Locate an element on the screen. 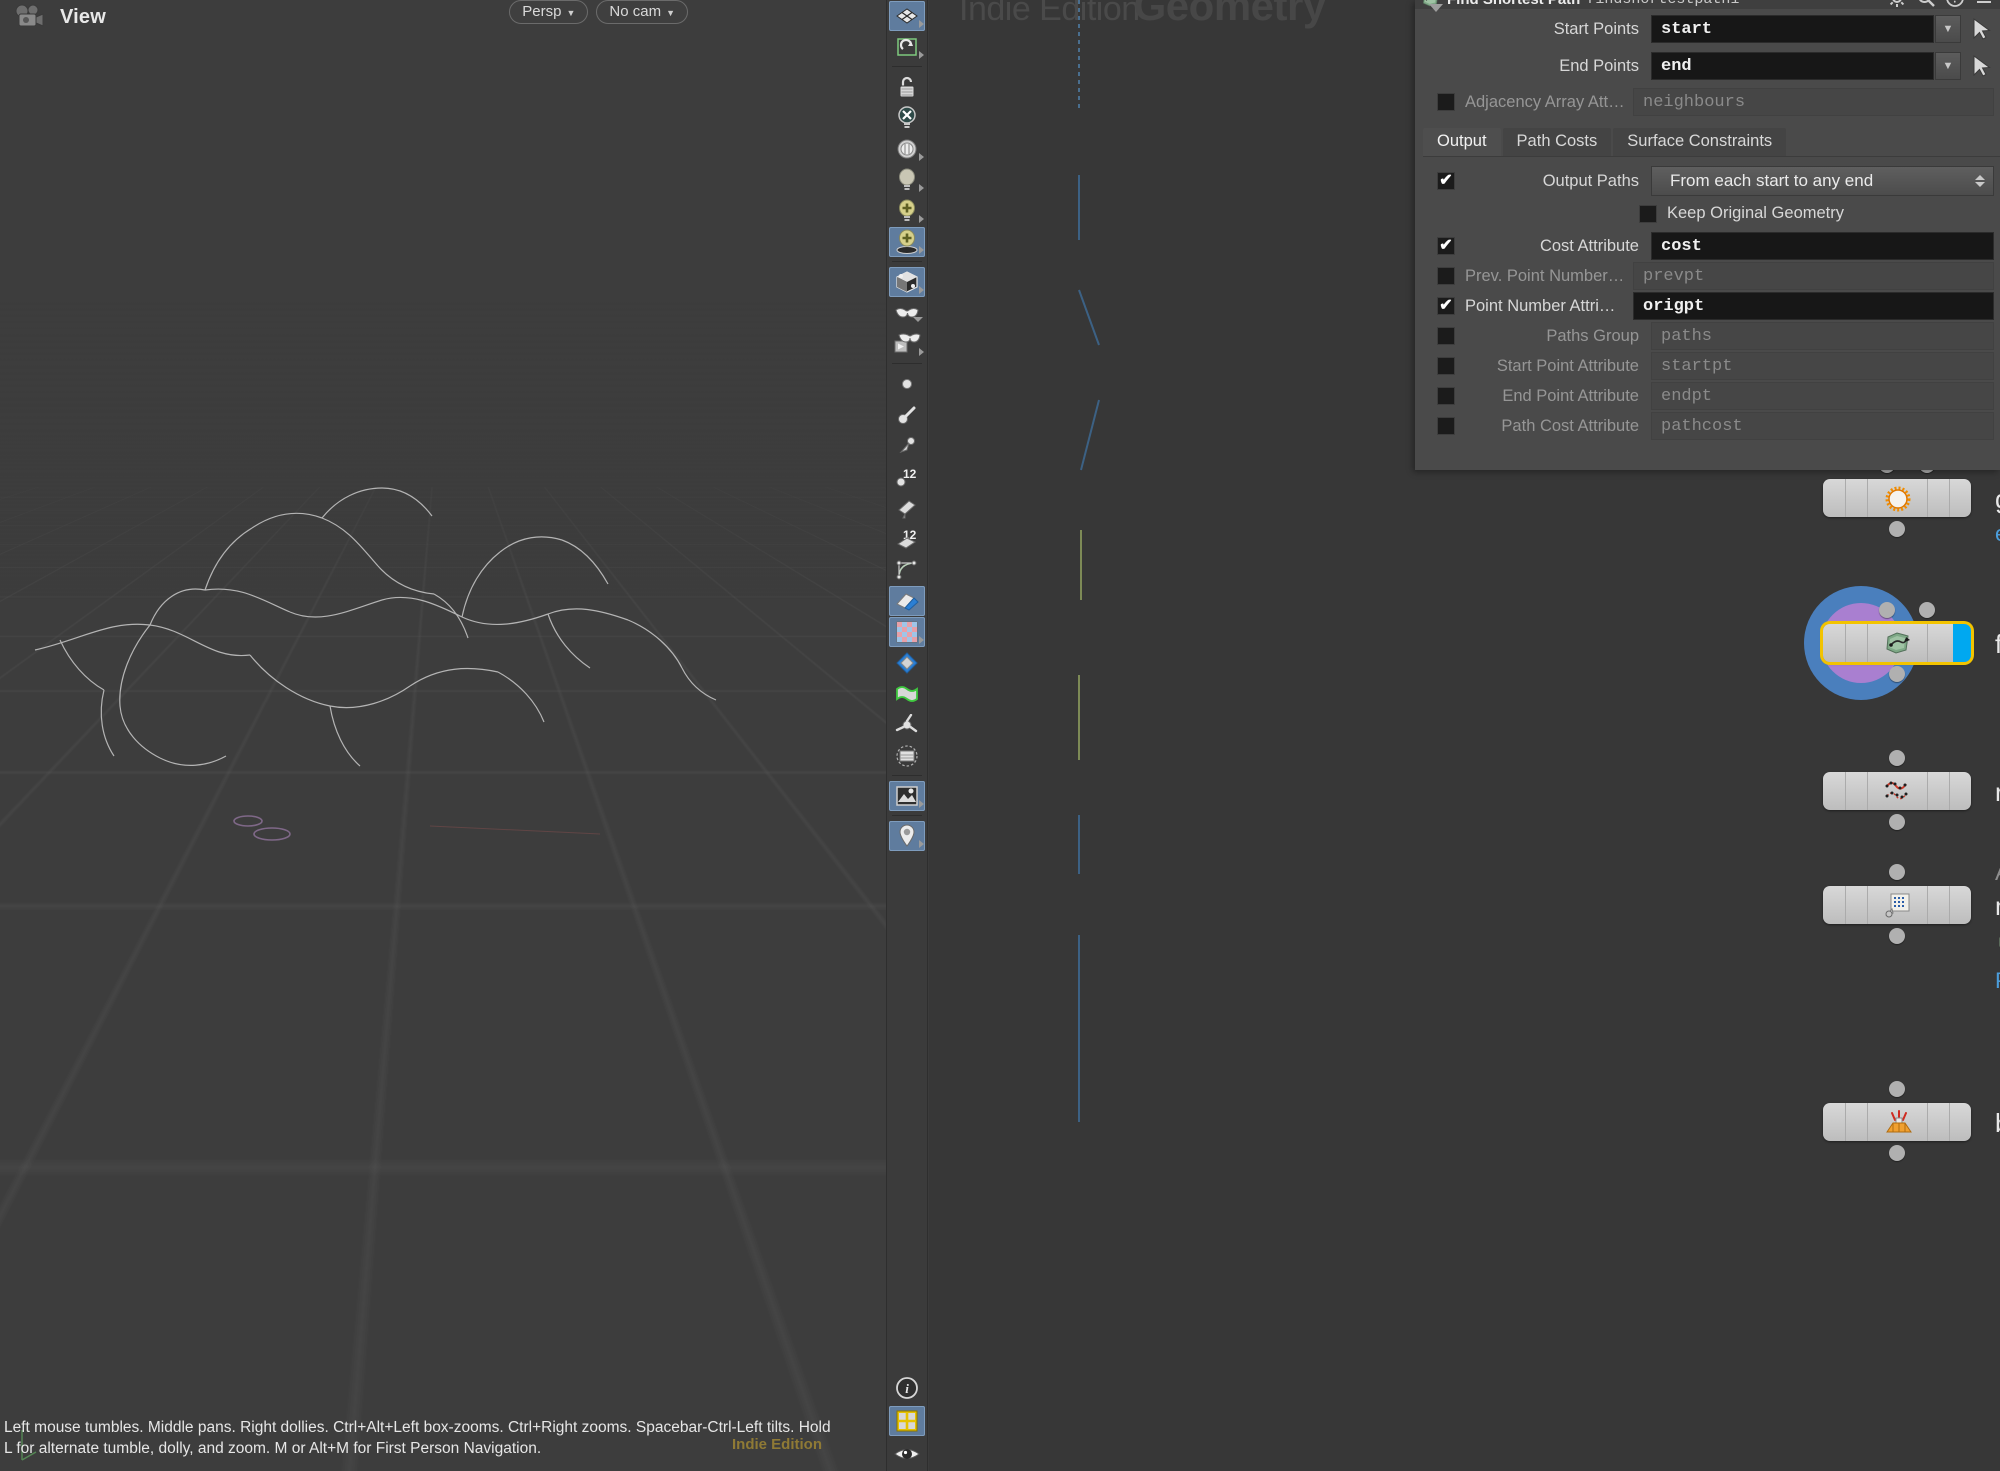 This screenshot has width=2000, height=1471. param-row-keep-original-geometry: Keep Original Geometry is located at coordinates (1819, 213).